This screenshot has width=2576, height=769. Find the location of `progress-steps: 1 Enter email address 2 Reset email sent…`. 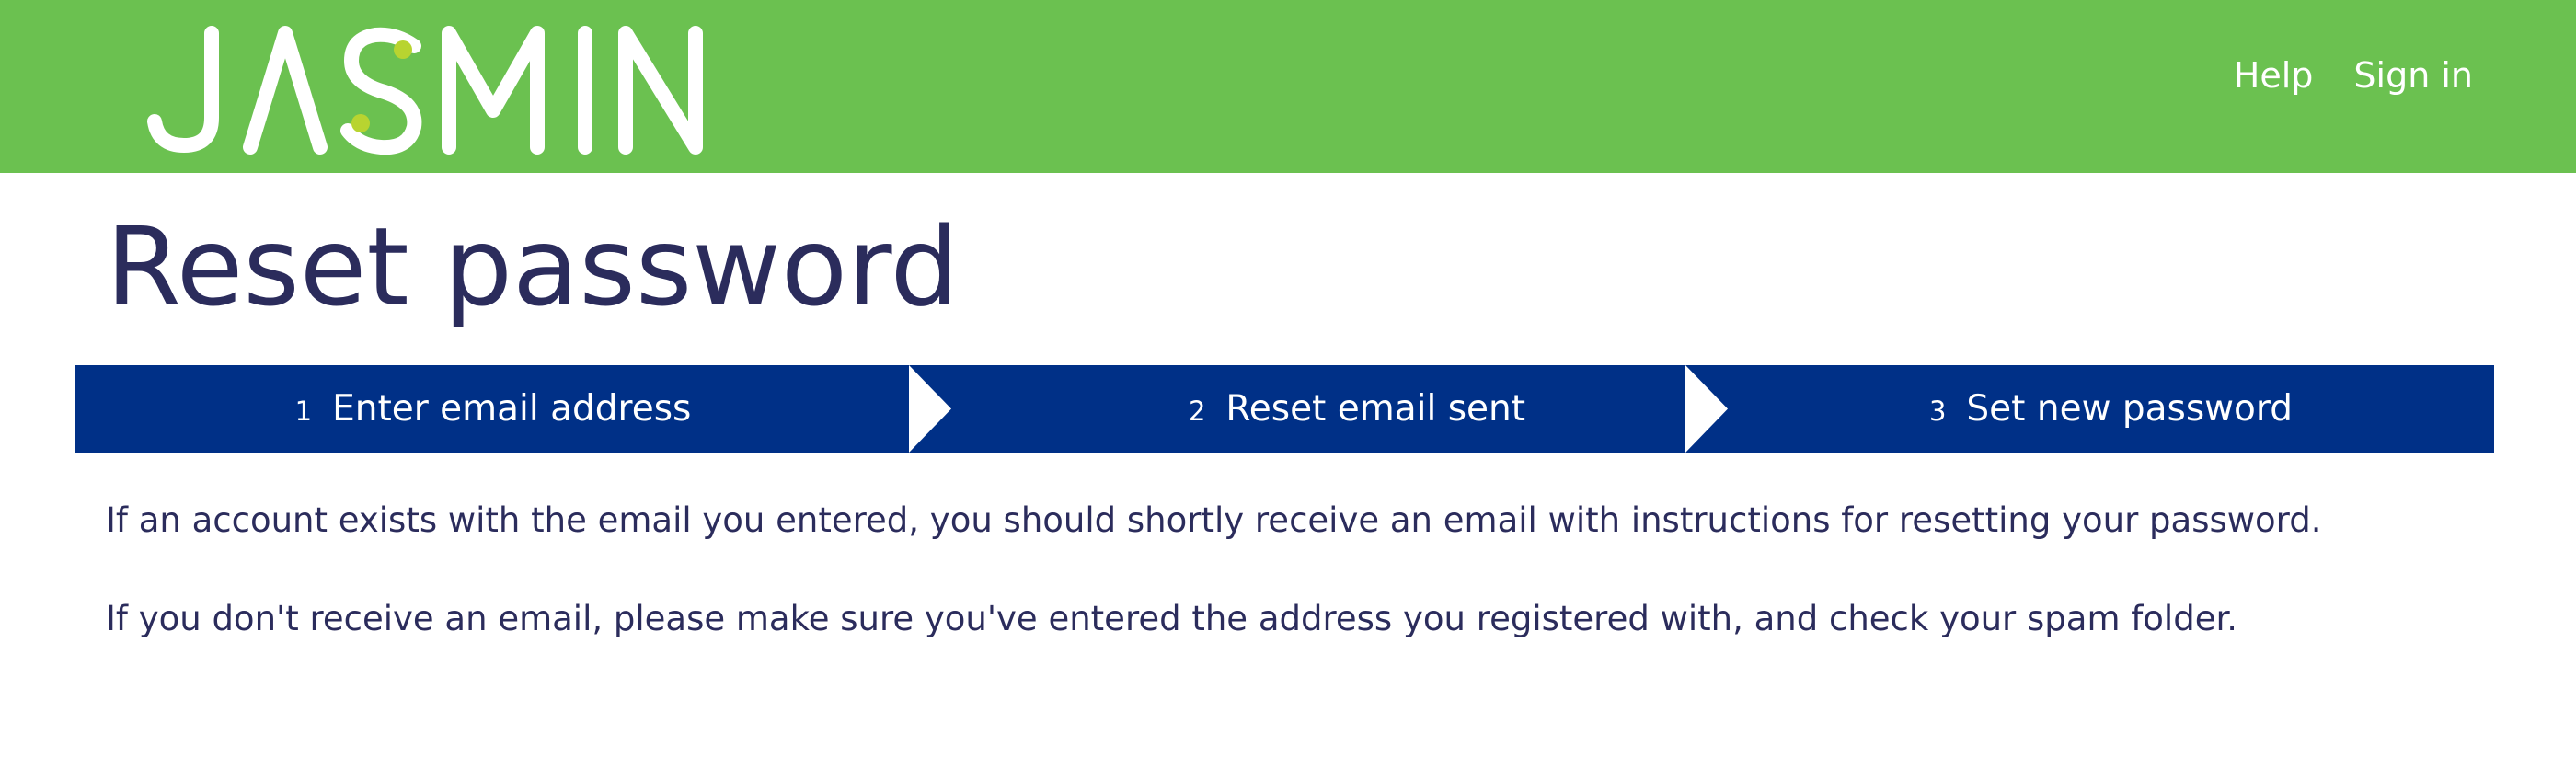

progress-steps: 1 Enter email address 2 Reset email sent… is located at coordinates (1284, 409).